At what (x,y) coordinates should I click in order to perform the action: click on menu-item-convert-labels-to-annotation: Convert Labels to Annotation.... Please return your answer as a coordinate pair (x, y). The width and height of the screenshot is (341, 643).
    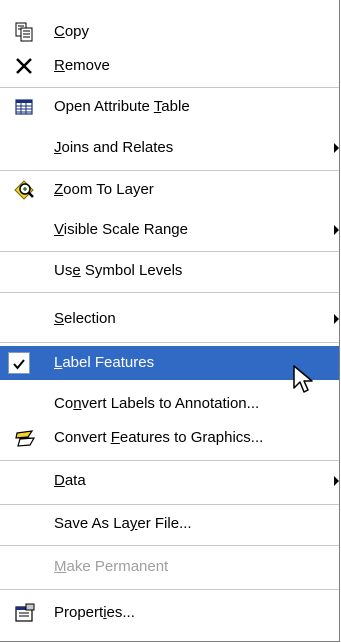
    Looking at the image, I should click on (169, 404).